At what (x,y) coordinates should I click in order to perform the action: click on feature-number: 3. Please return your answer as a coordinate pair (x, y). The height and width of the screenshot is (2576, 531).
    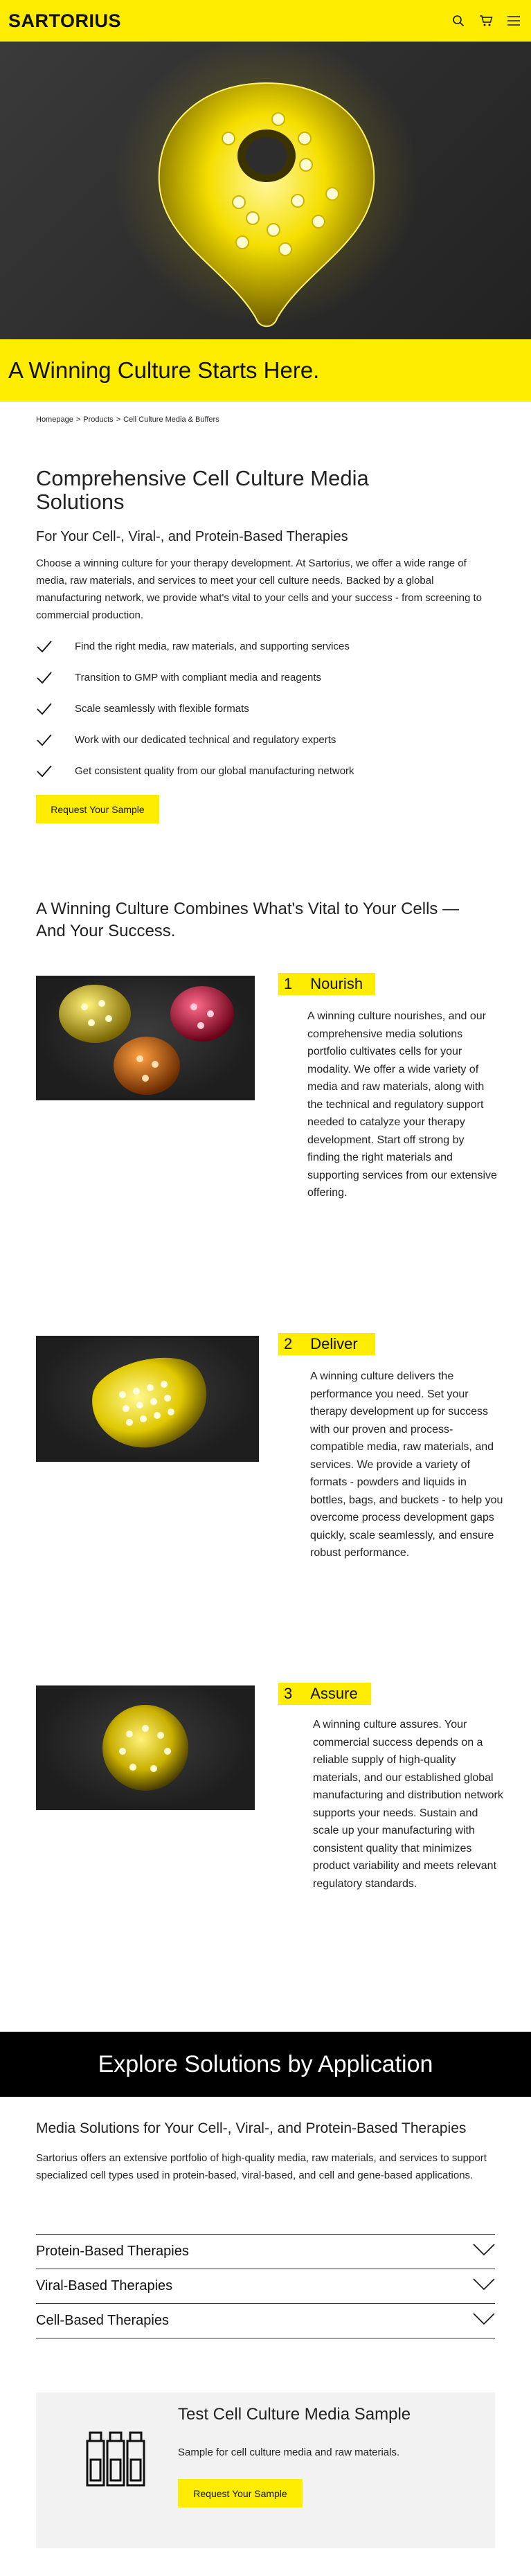
    Looking at the image, I should click on (288, 1693).